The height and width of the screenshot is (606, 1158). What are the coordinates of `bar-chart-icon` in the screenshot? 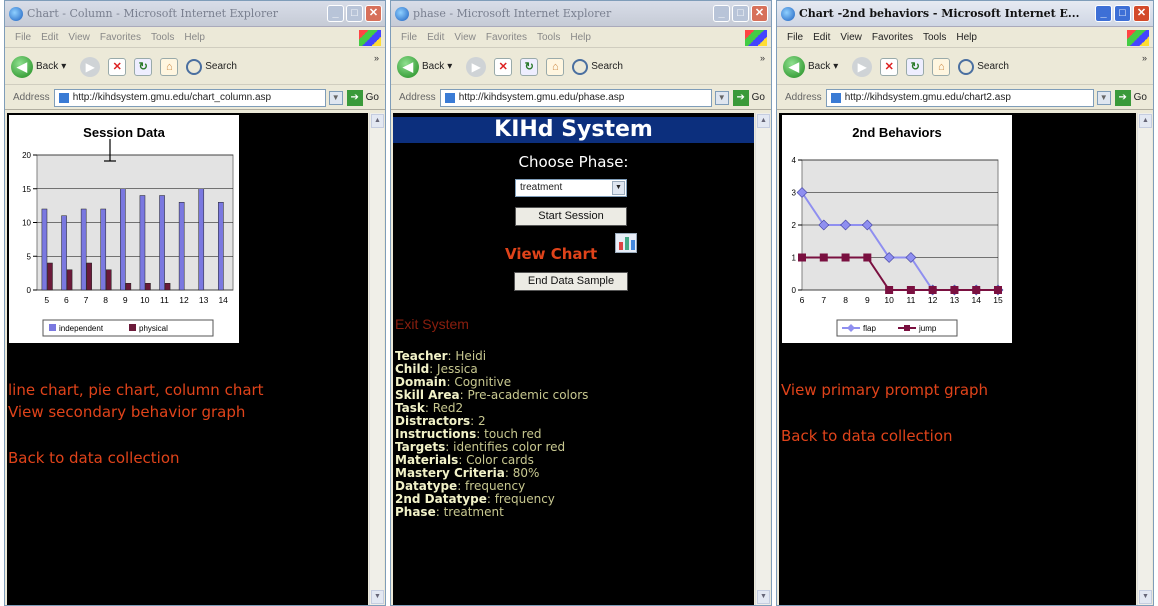 It's located at (626, 243).